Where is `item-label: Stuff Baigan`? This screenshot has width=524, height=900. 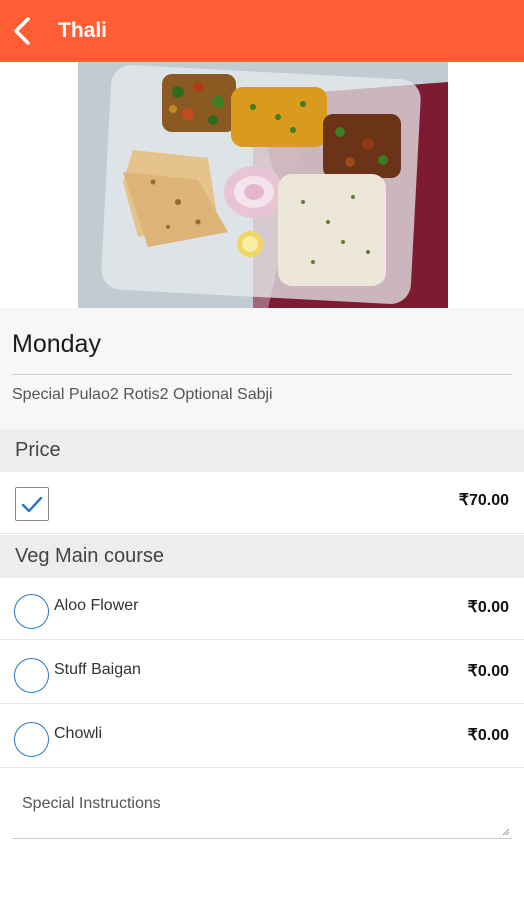
item-label: Stuff Baigan is located at coordinates (97, 669).